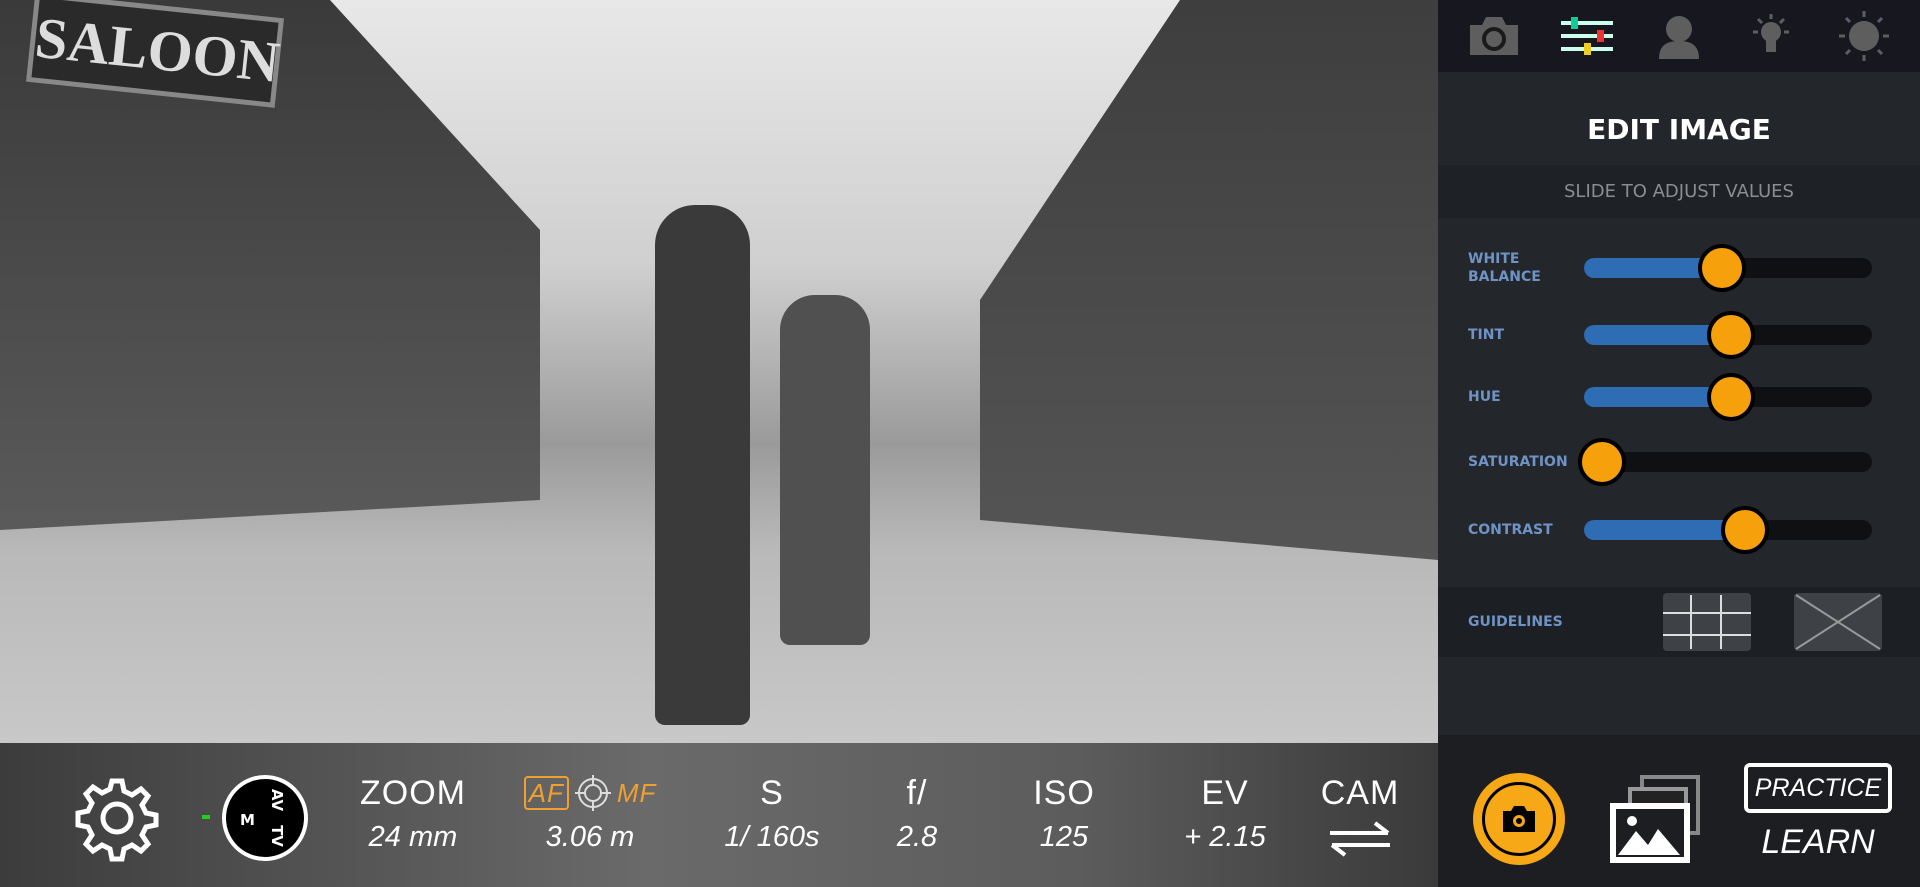 This screenshot has height=887, width=1920. What do you see at coordinates (1818, 842) in the screenshot?
I see `learn-button: LEARN` at bounding box center [1818, 842].